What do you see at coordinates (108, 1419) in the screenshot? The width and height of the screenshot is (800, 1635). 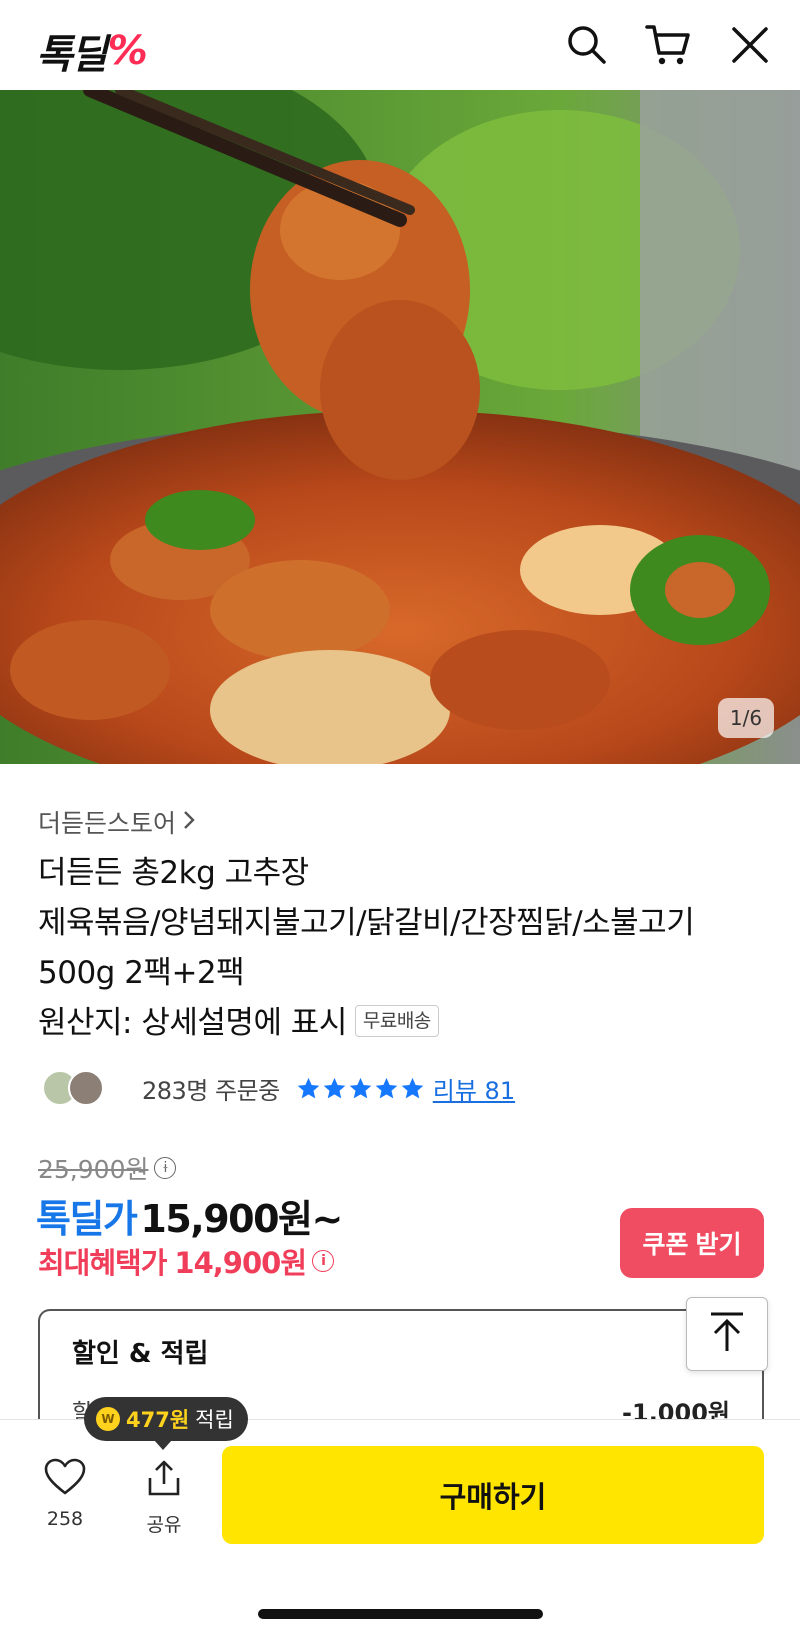 I see `coin-icon: W` at bounding box center [108, 1419].